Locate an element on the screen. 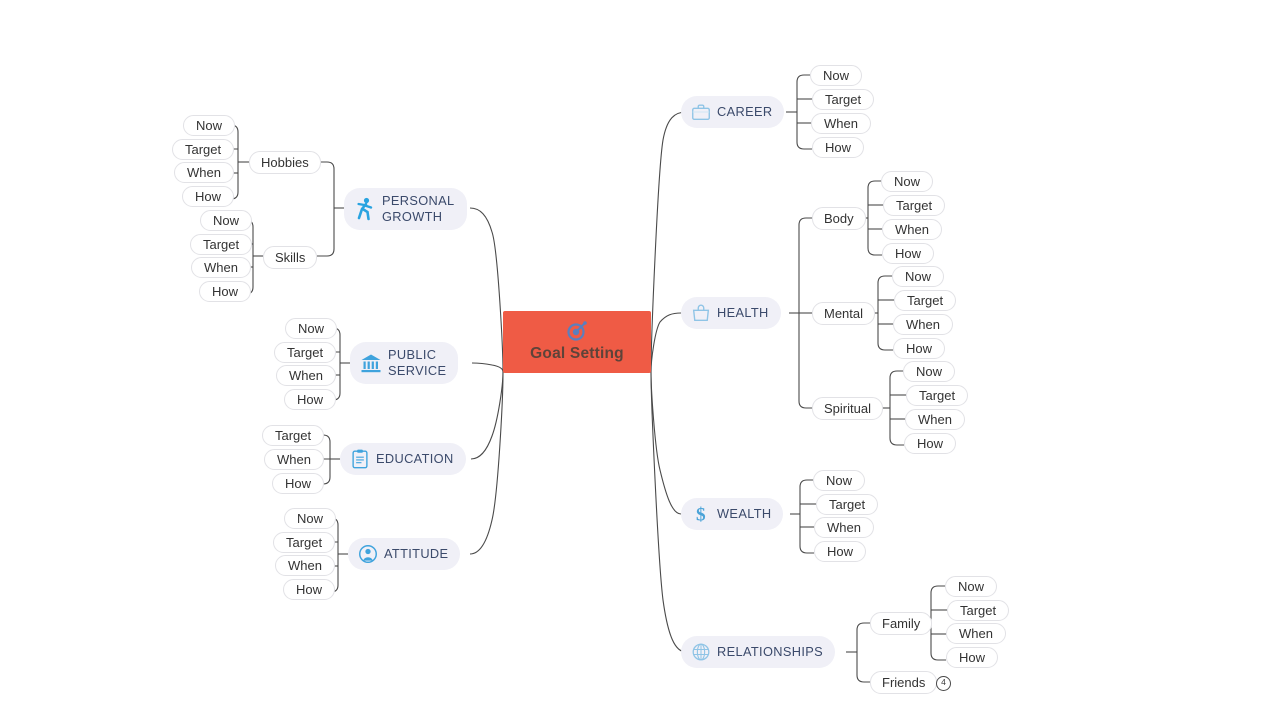 Image resolution: width=1275 pixels, height=708 pixels. leaf-hobbies-now: Now is located at coordinates (209, 125).